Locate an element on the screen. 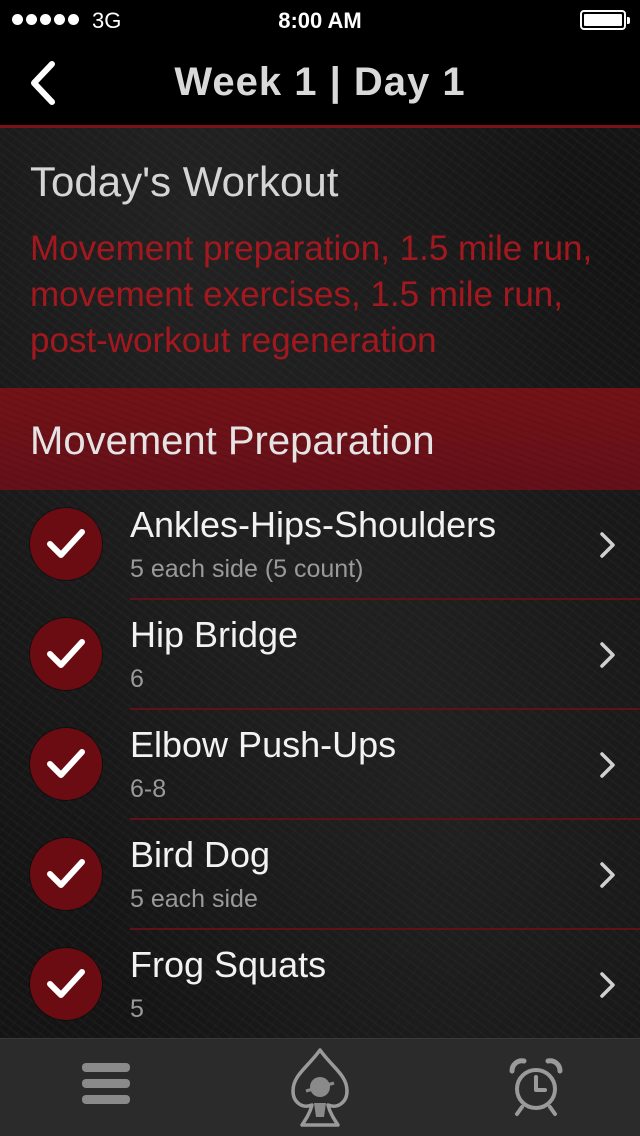 Image resolution: width=640 pixels, height=1136 pixels. status-time: 8:00 AM is located at coordinates (320, 20).